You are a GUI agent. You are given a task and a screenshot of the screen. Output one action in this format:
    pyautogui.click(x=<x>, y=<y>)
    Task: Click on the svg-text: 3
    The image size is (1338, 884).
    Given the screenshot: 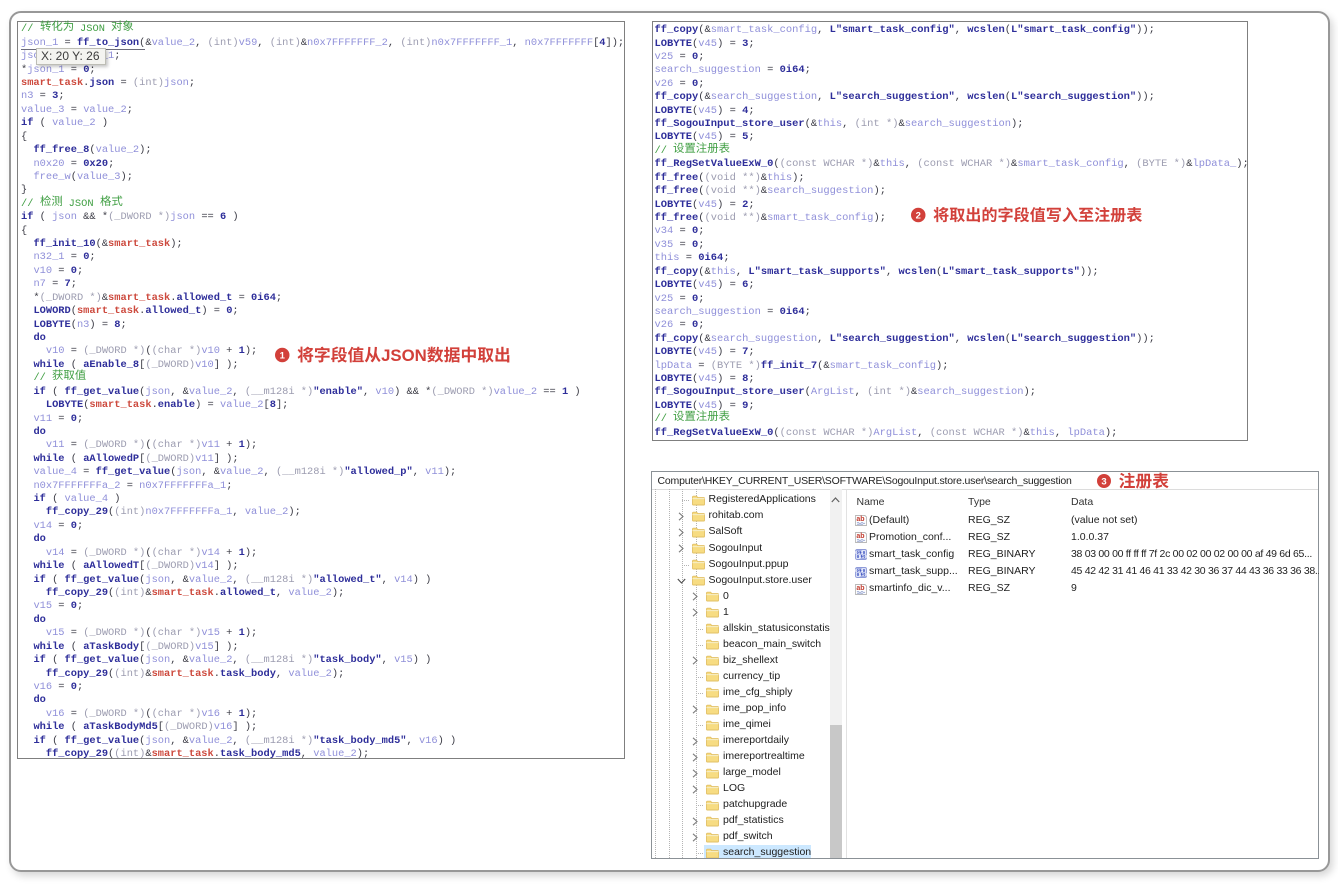 What is the action you would take?
    pyautogui.click(x=1103, y=481)
    